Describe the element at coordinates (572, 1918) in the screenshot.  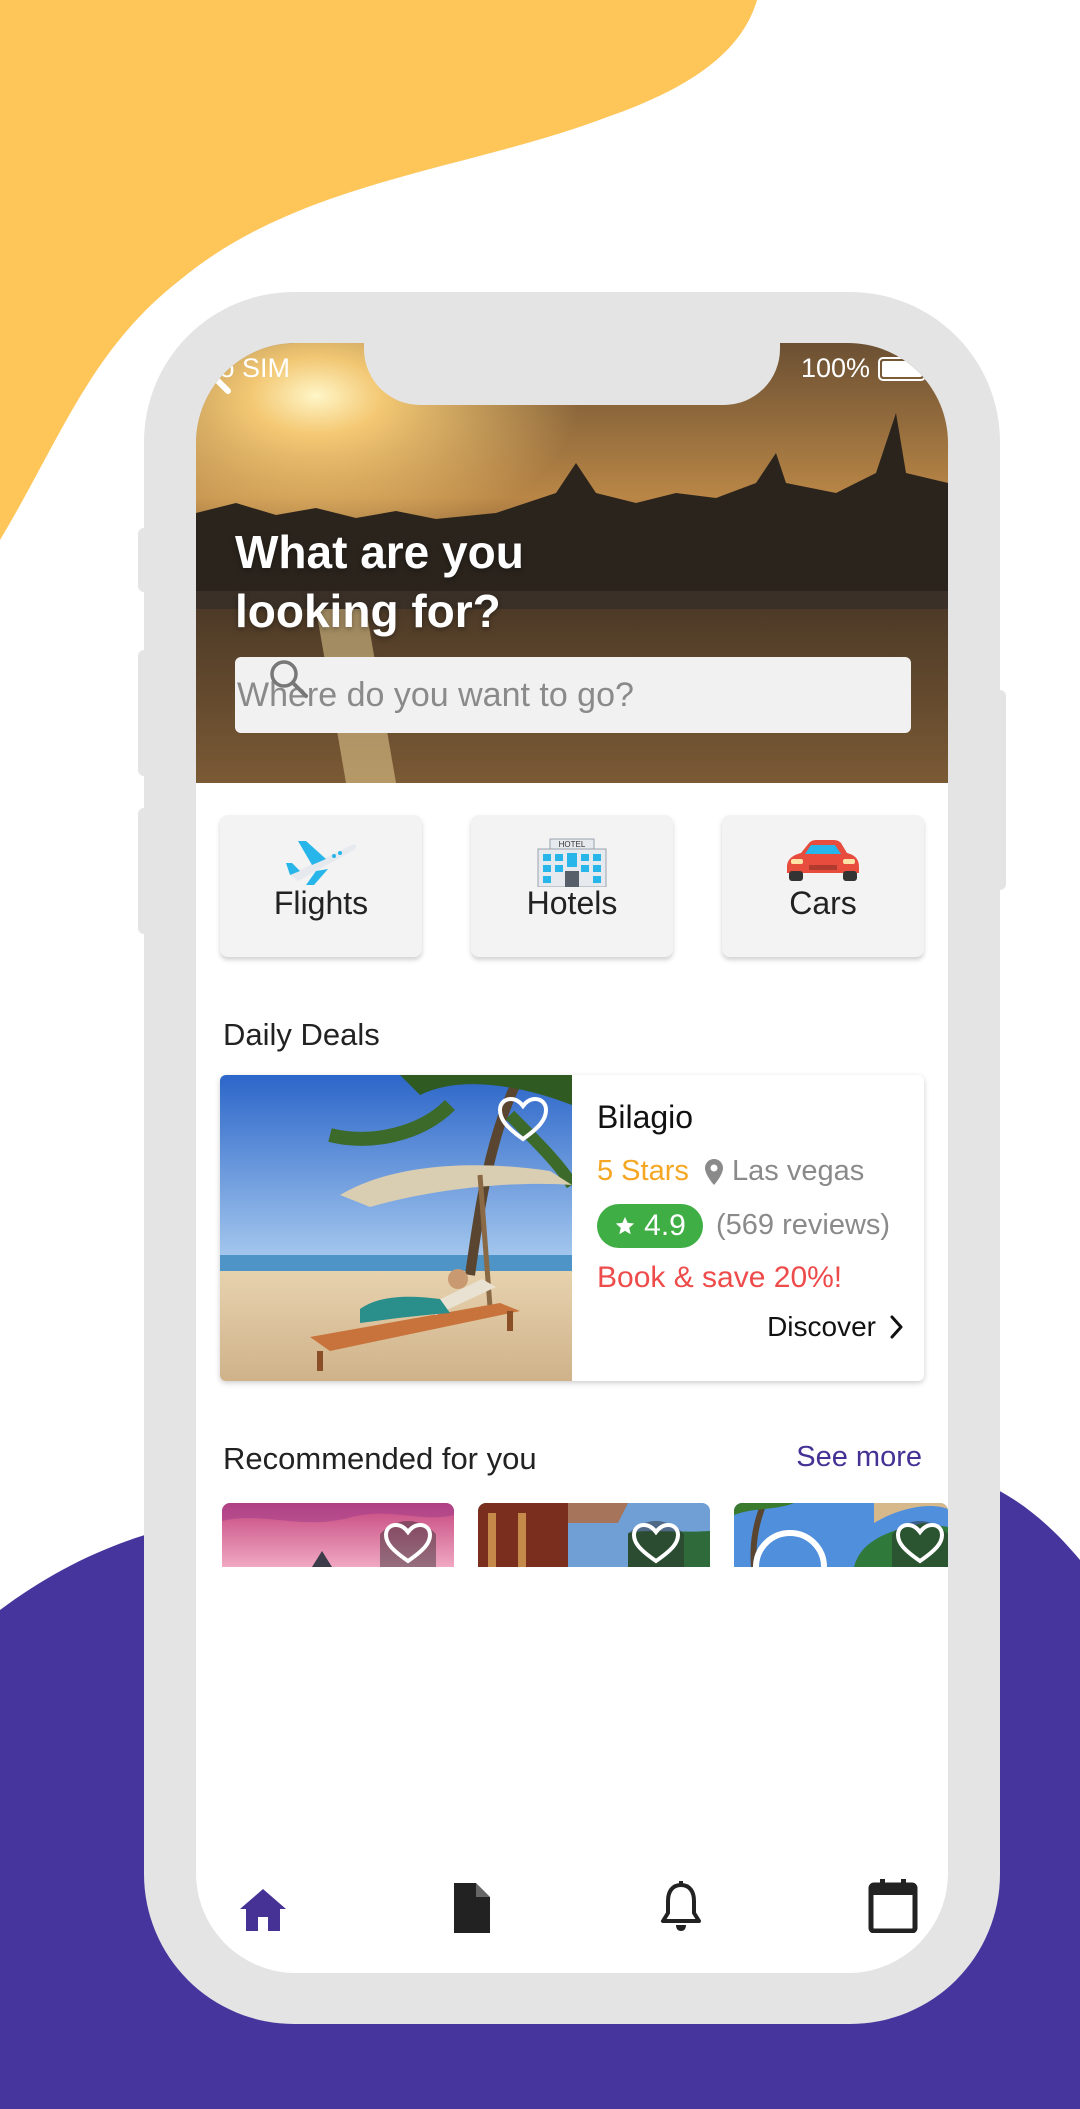
I see `bottom-tab-bar` at that location.